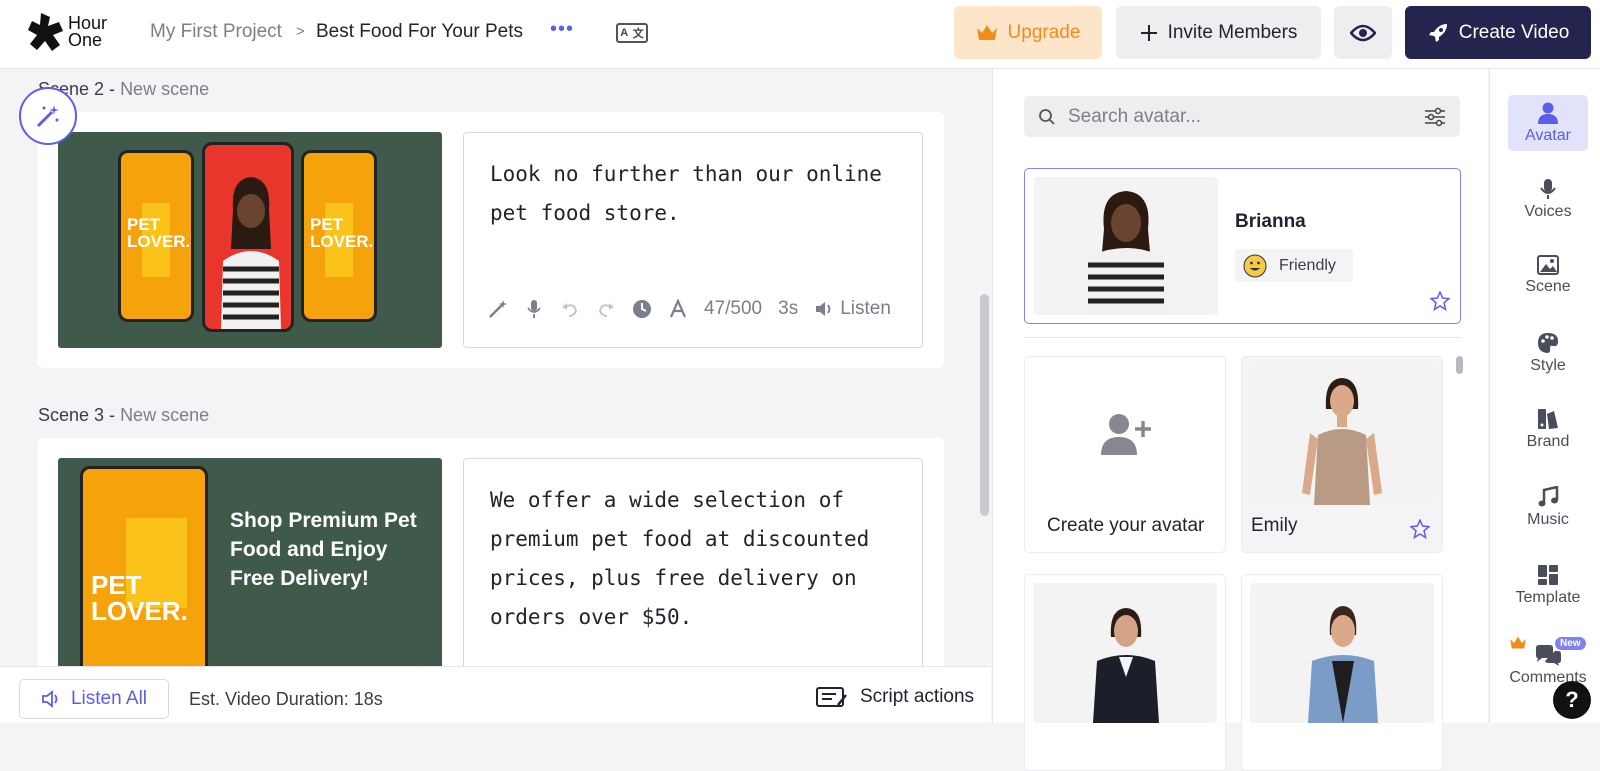 This screenshot has width=1600, height=771. I want to click on listen-all-label: Listen All, so click(109, 698).